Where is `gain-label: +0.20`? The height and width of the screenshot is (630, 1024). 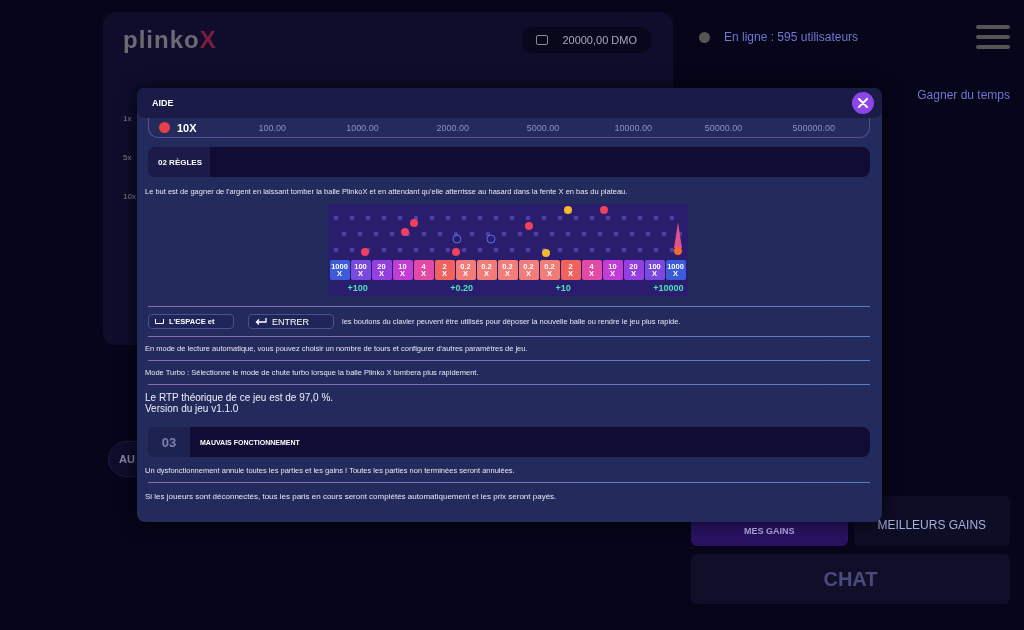
gain-label: +0.20 is located at coordinates (461, 288).